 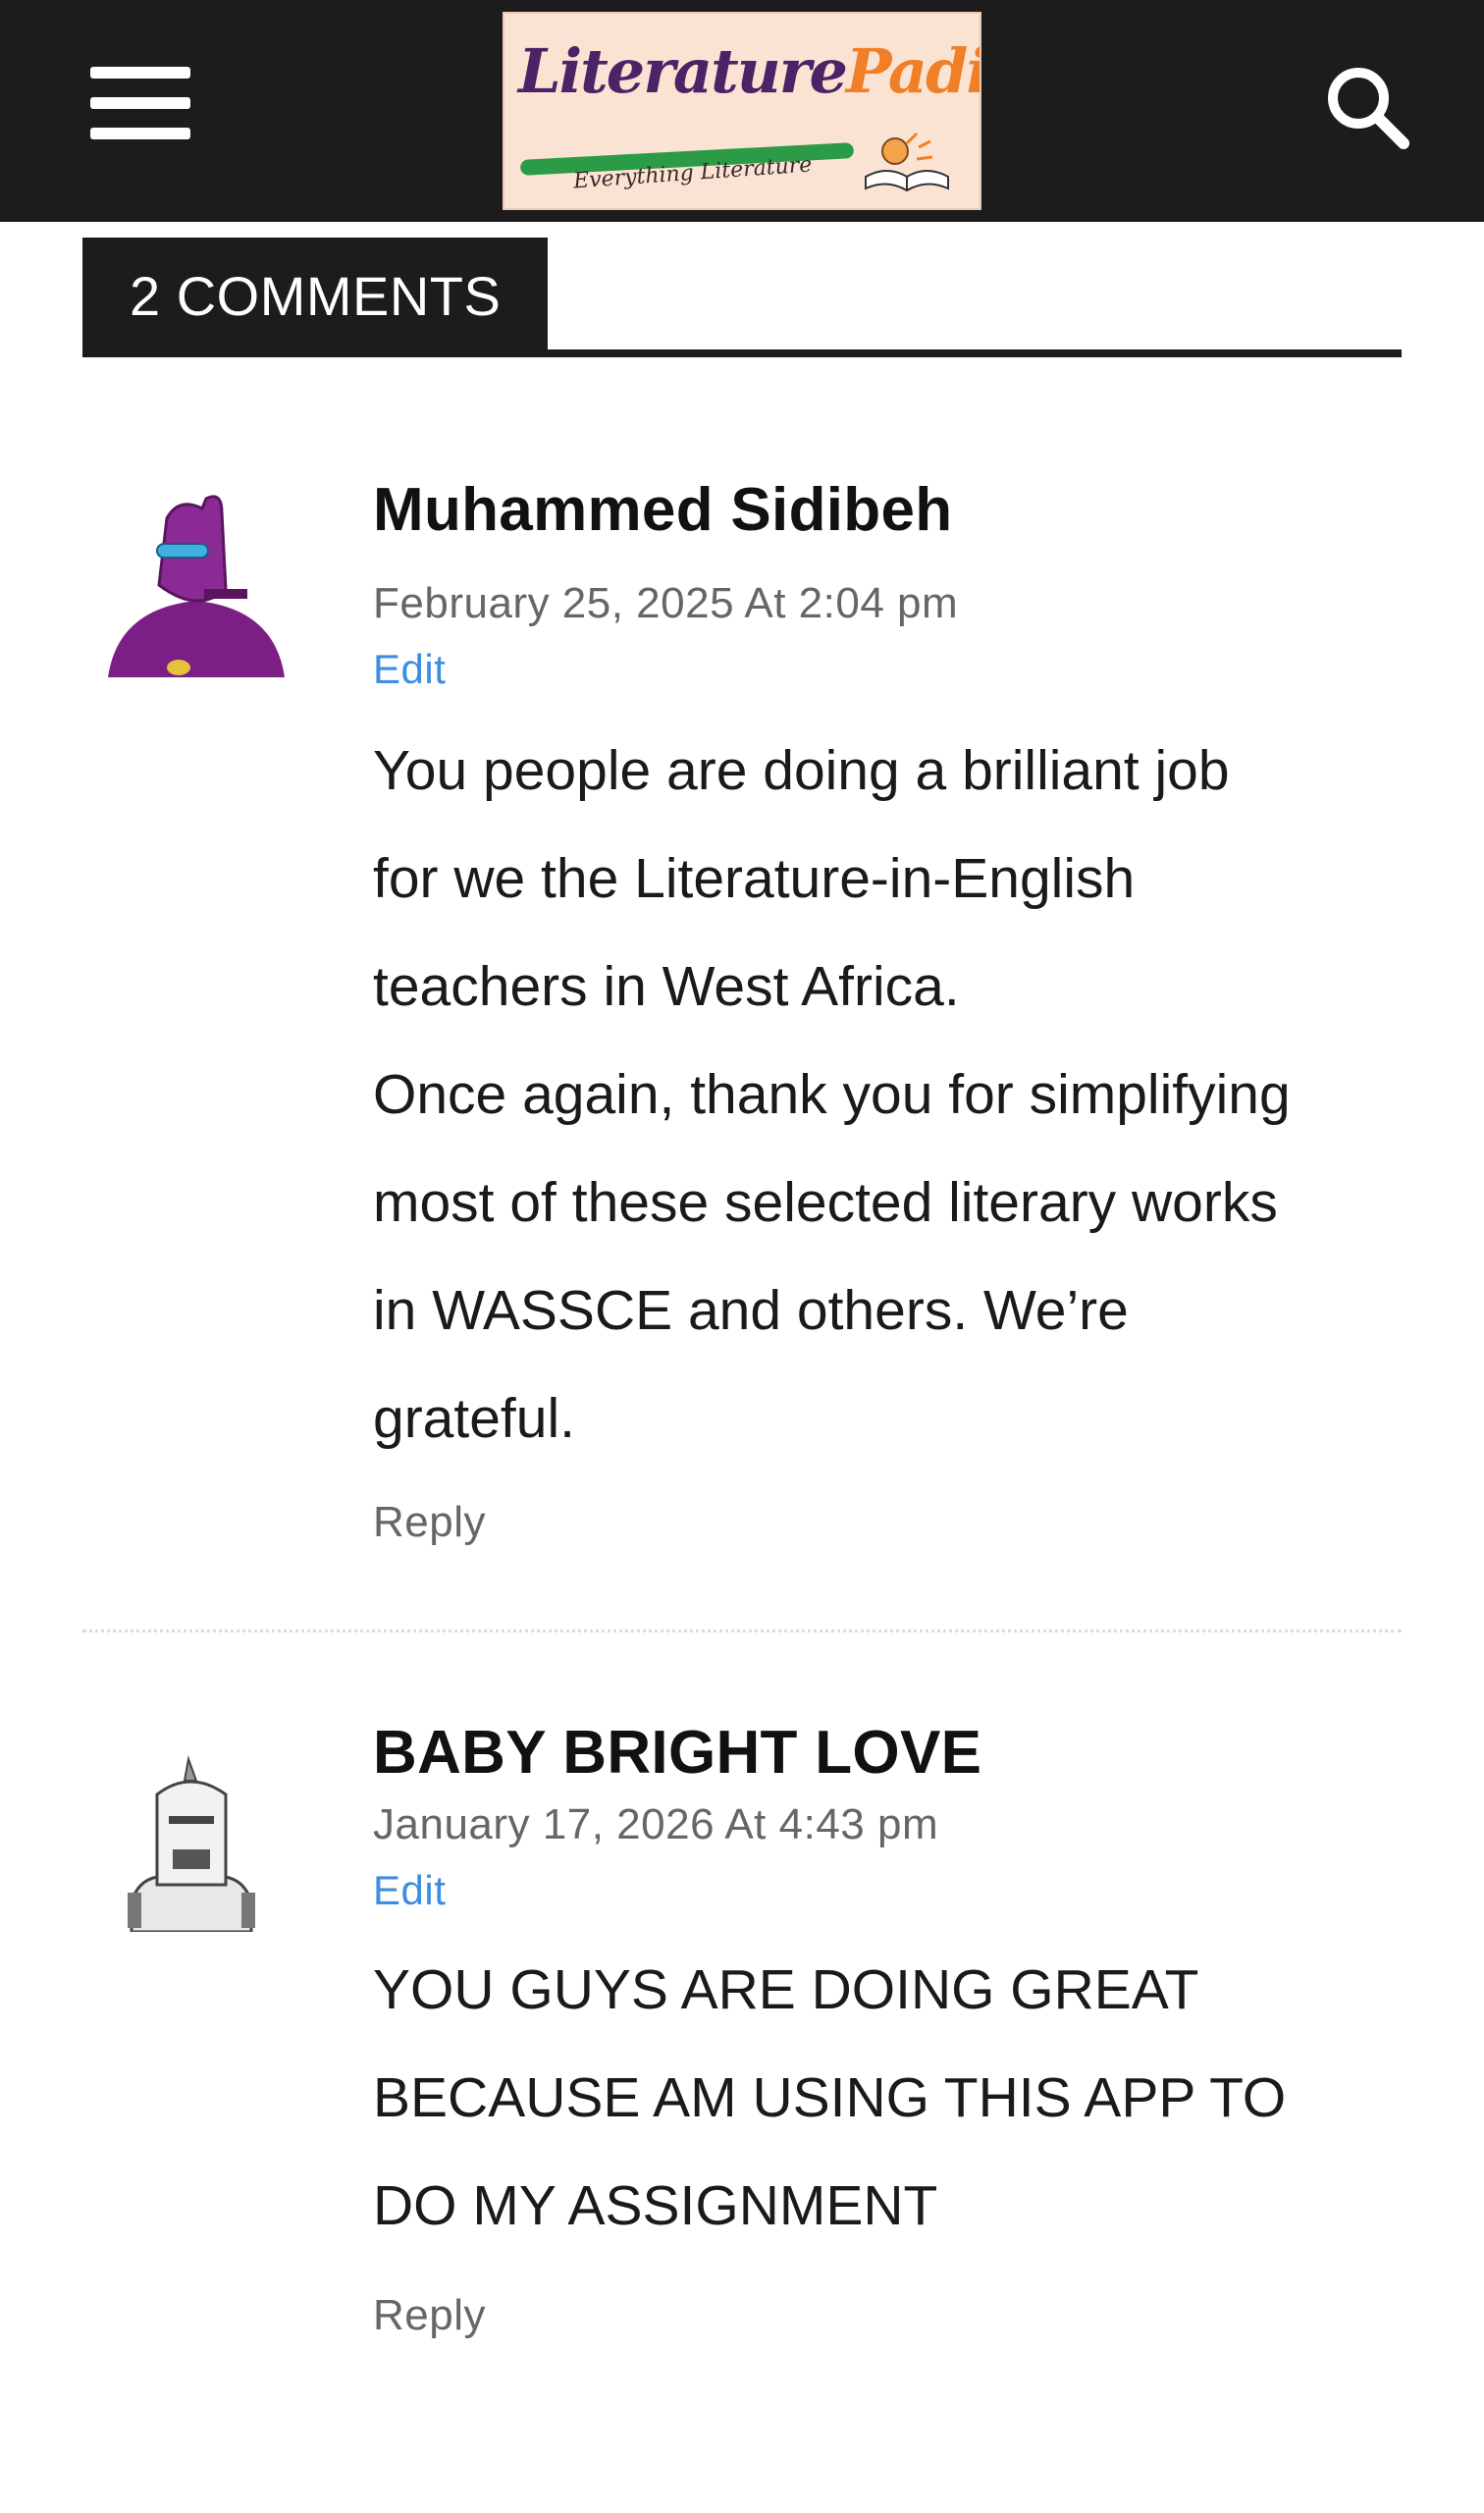 I want to click on comment-date: January 17, 2026 At 4:43 pm, so click(x=655, y=1825).